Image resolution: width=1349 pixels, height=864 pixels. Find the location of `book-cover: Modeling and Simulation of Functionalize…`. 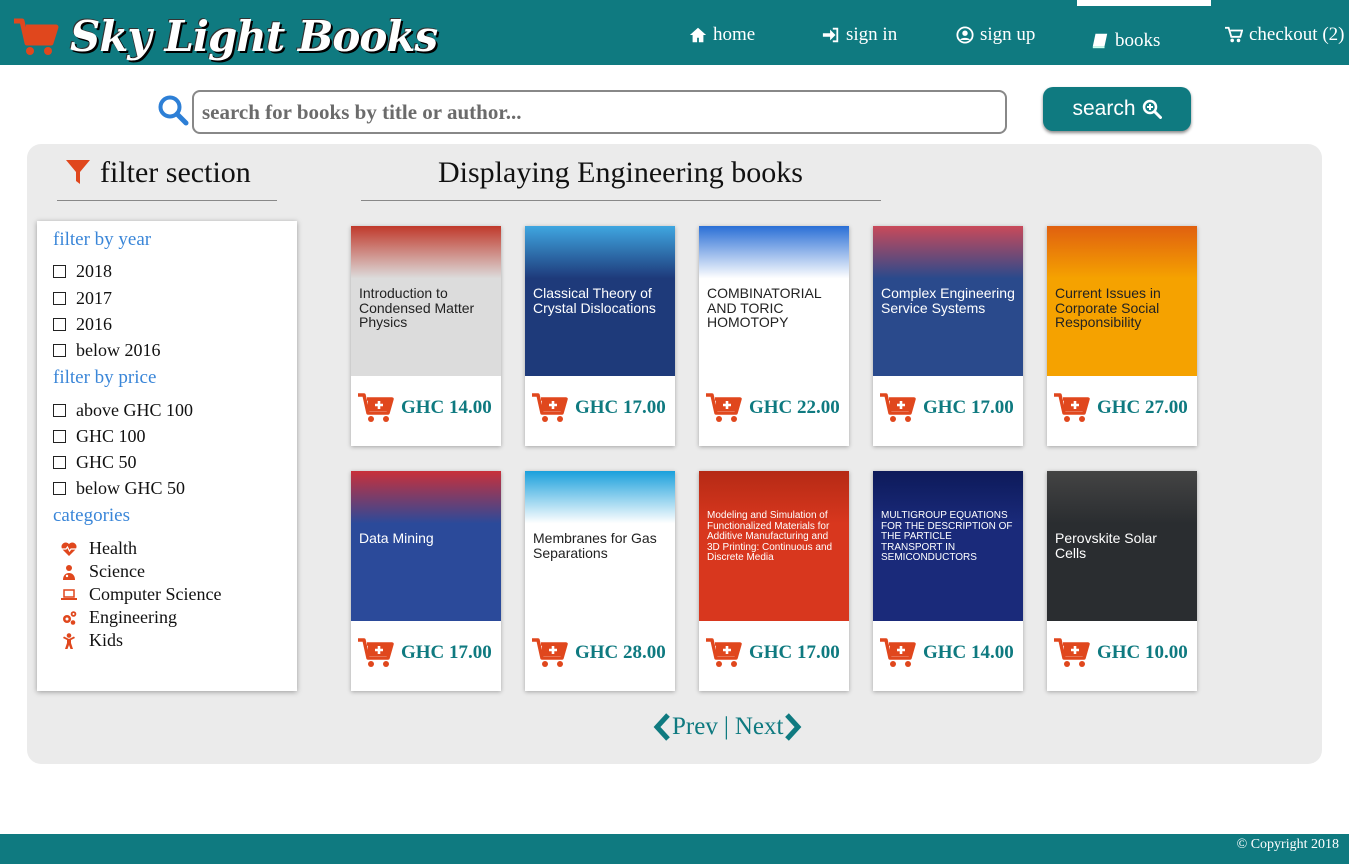

book-cover: Modeling and Simulation of Functionalize… is located at coordinates (774, 546).